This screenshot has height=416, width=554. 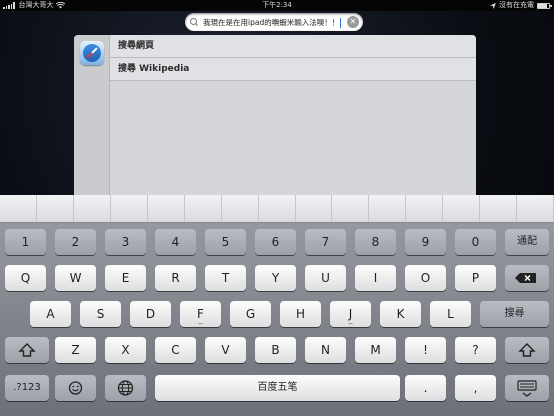 I want to click on battery-icon, so click(x=544, y=5).